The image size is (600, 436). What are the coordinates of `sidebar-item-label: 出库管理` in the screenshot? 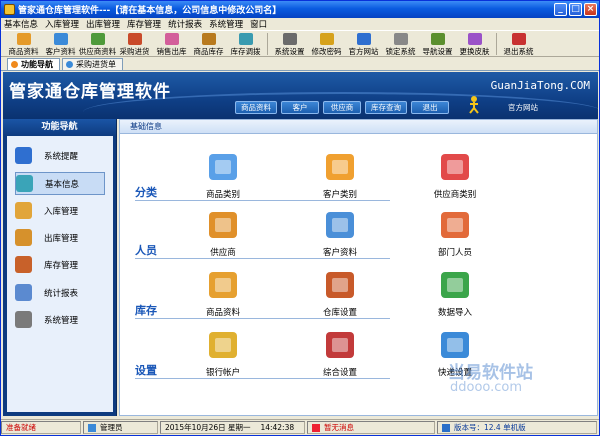 It's located at (61, 238).